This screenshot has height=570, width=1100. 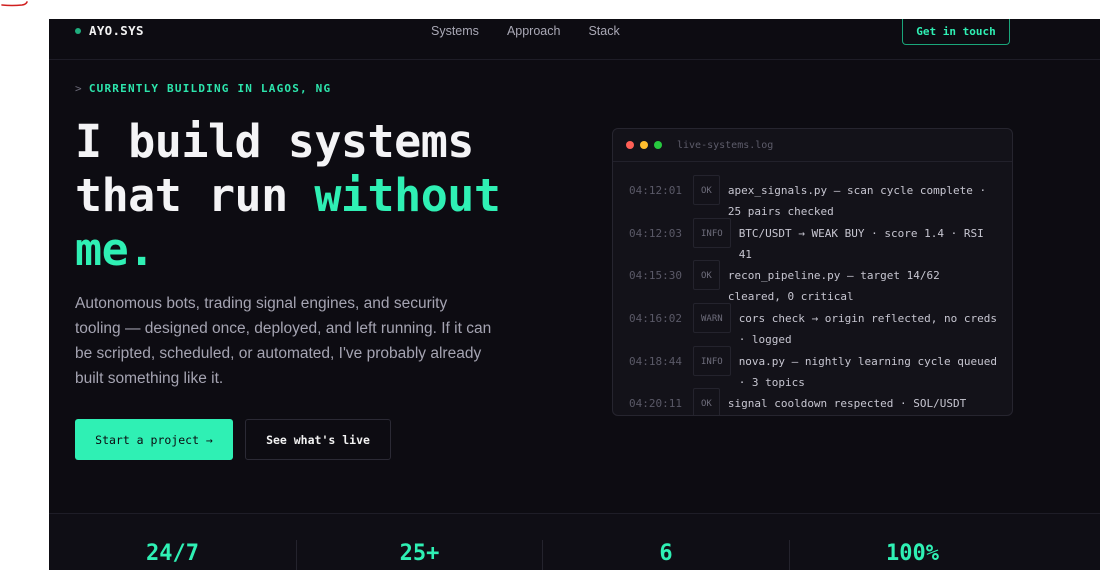 I want to click on stat-value: 25+, so click(x=419, y=553).